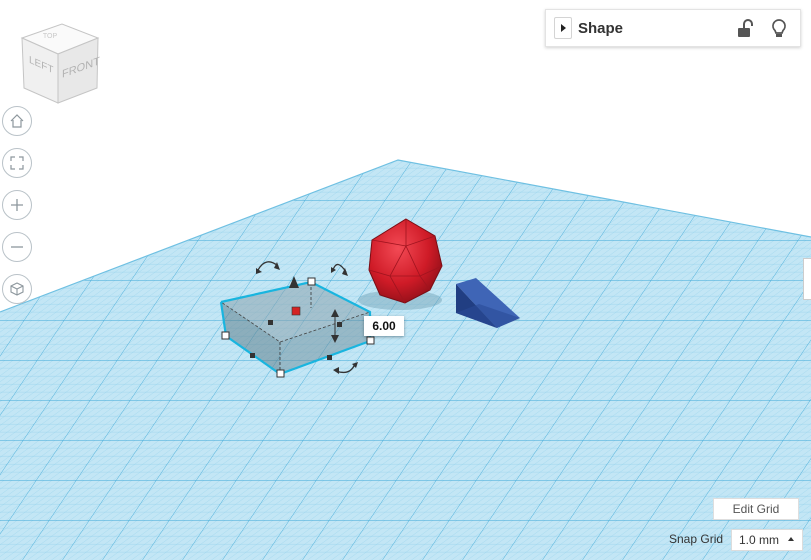  I want to click on plus-icon, so click(17, 205).